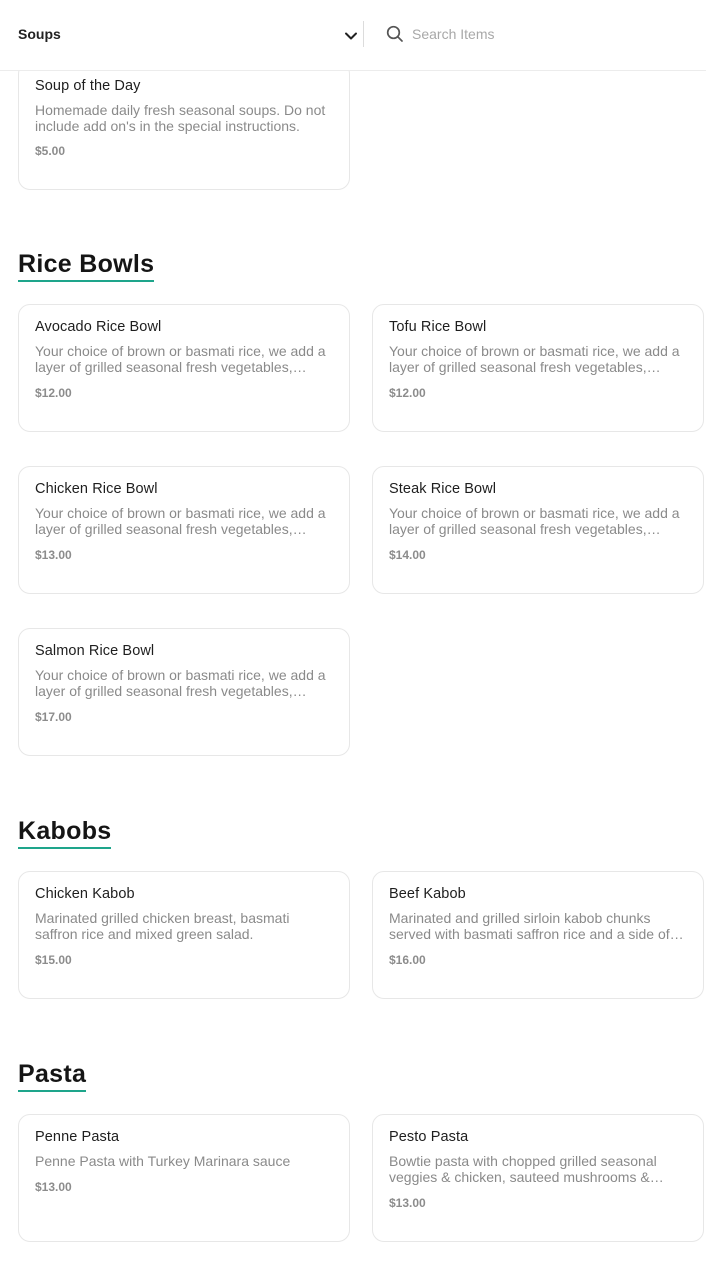 The width and height of the screenshot is (726, 1287). I want to click on item-name: Chicken Kabob, so click(85, 894).